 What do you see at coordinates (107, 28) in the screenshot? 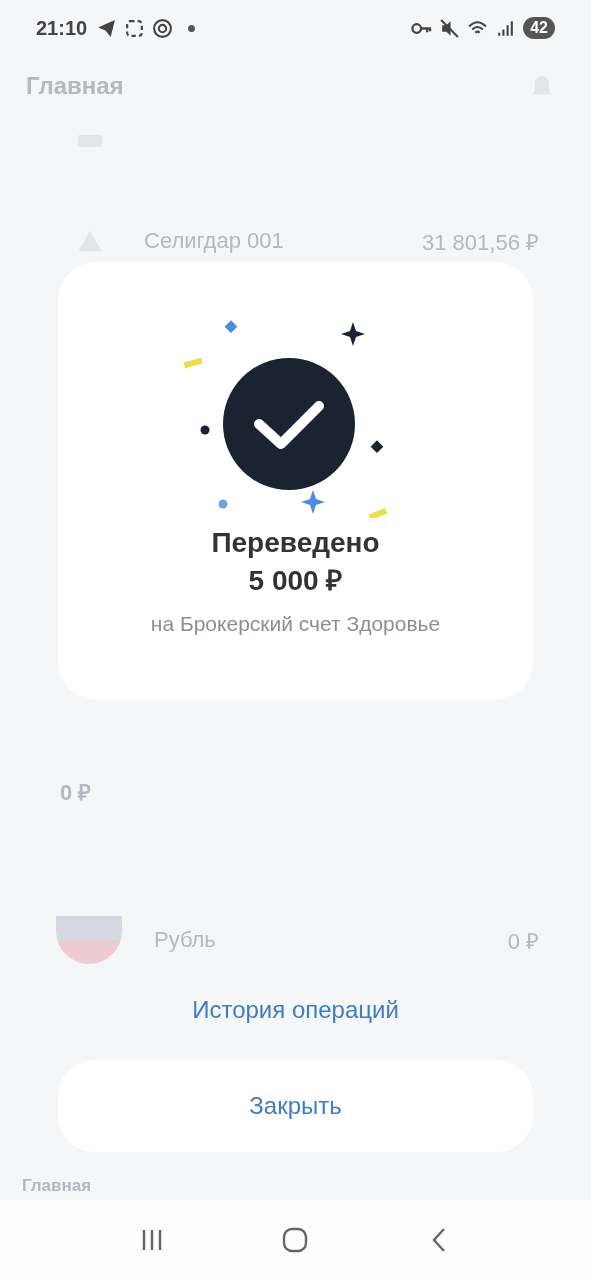
I see `send-icon` at bounding box center [107, 28].